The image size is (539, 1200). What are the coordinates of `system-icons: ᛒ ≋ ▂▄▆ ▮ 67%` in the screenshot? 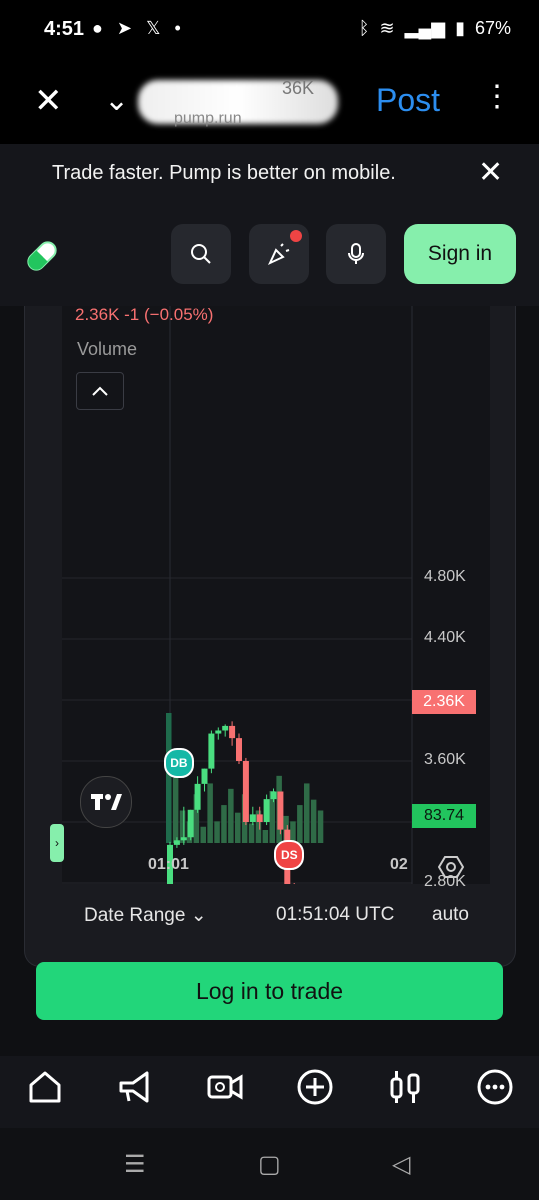 It's located at (435, 28).